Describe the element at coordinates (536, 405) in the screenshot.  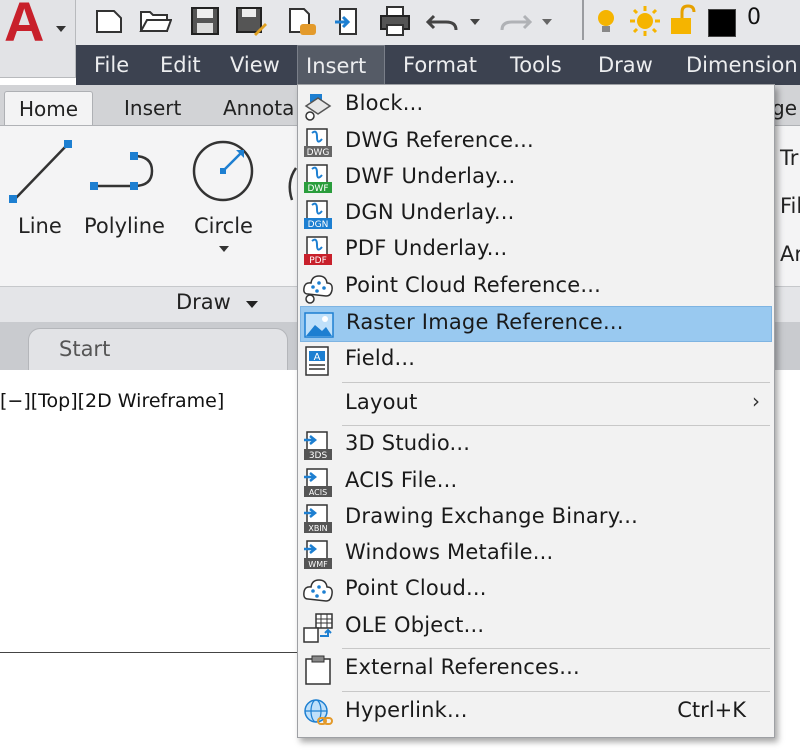
I see `menu-item-layout: Layout ›` at that location.